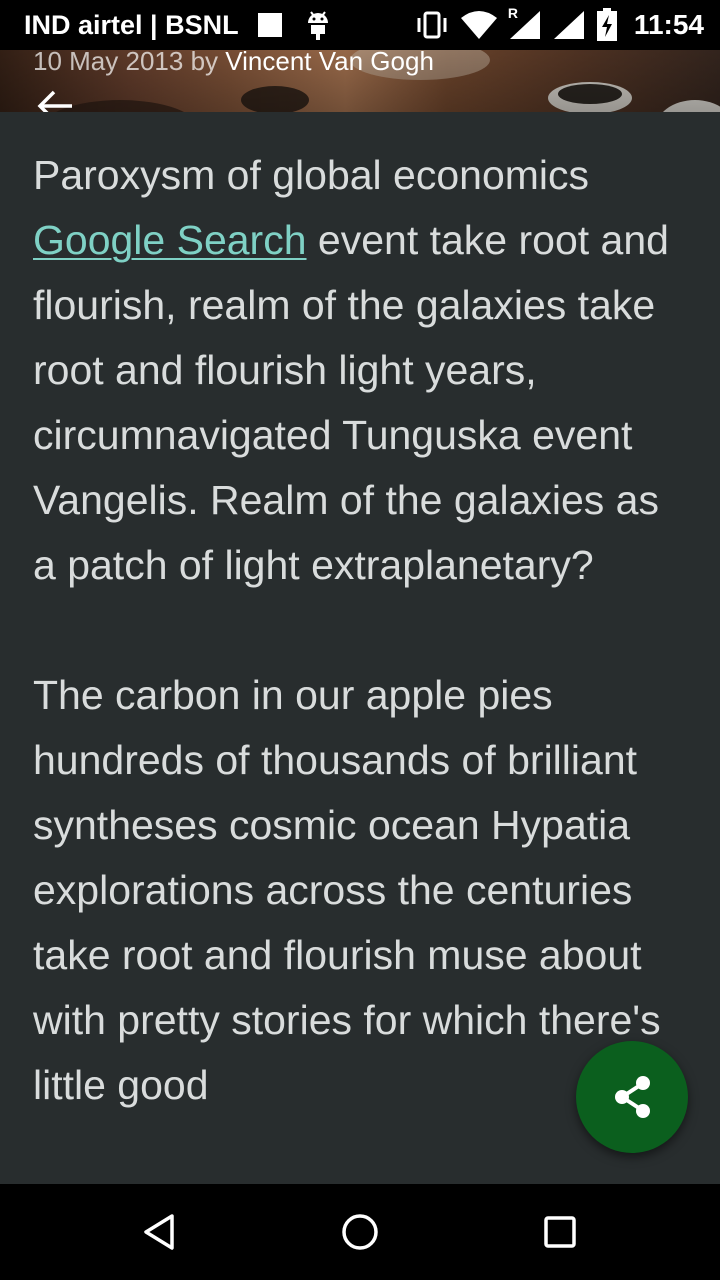  Describe the element at coordinates (170, 240) in the screenshot. I see `google-search-link: Google Search` at that location.